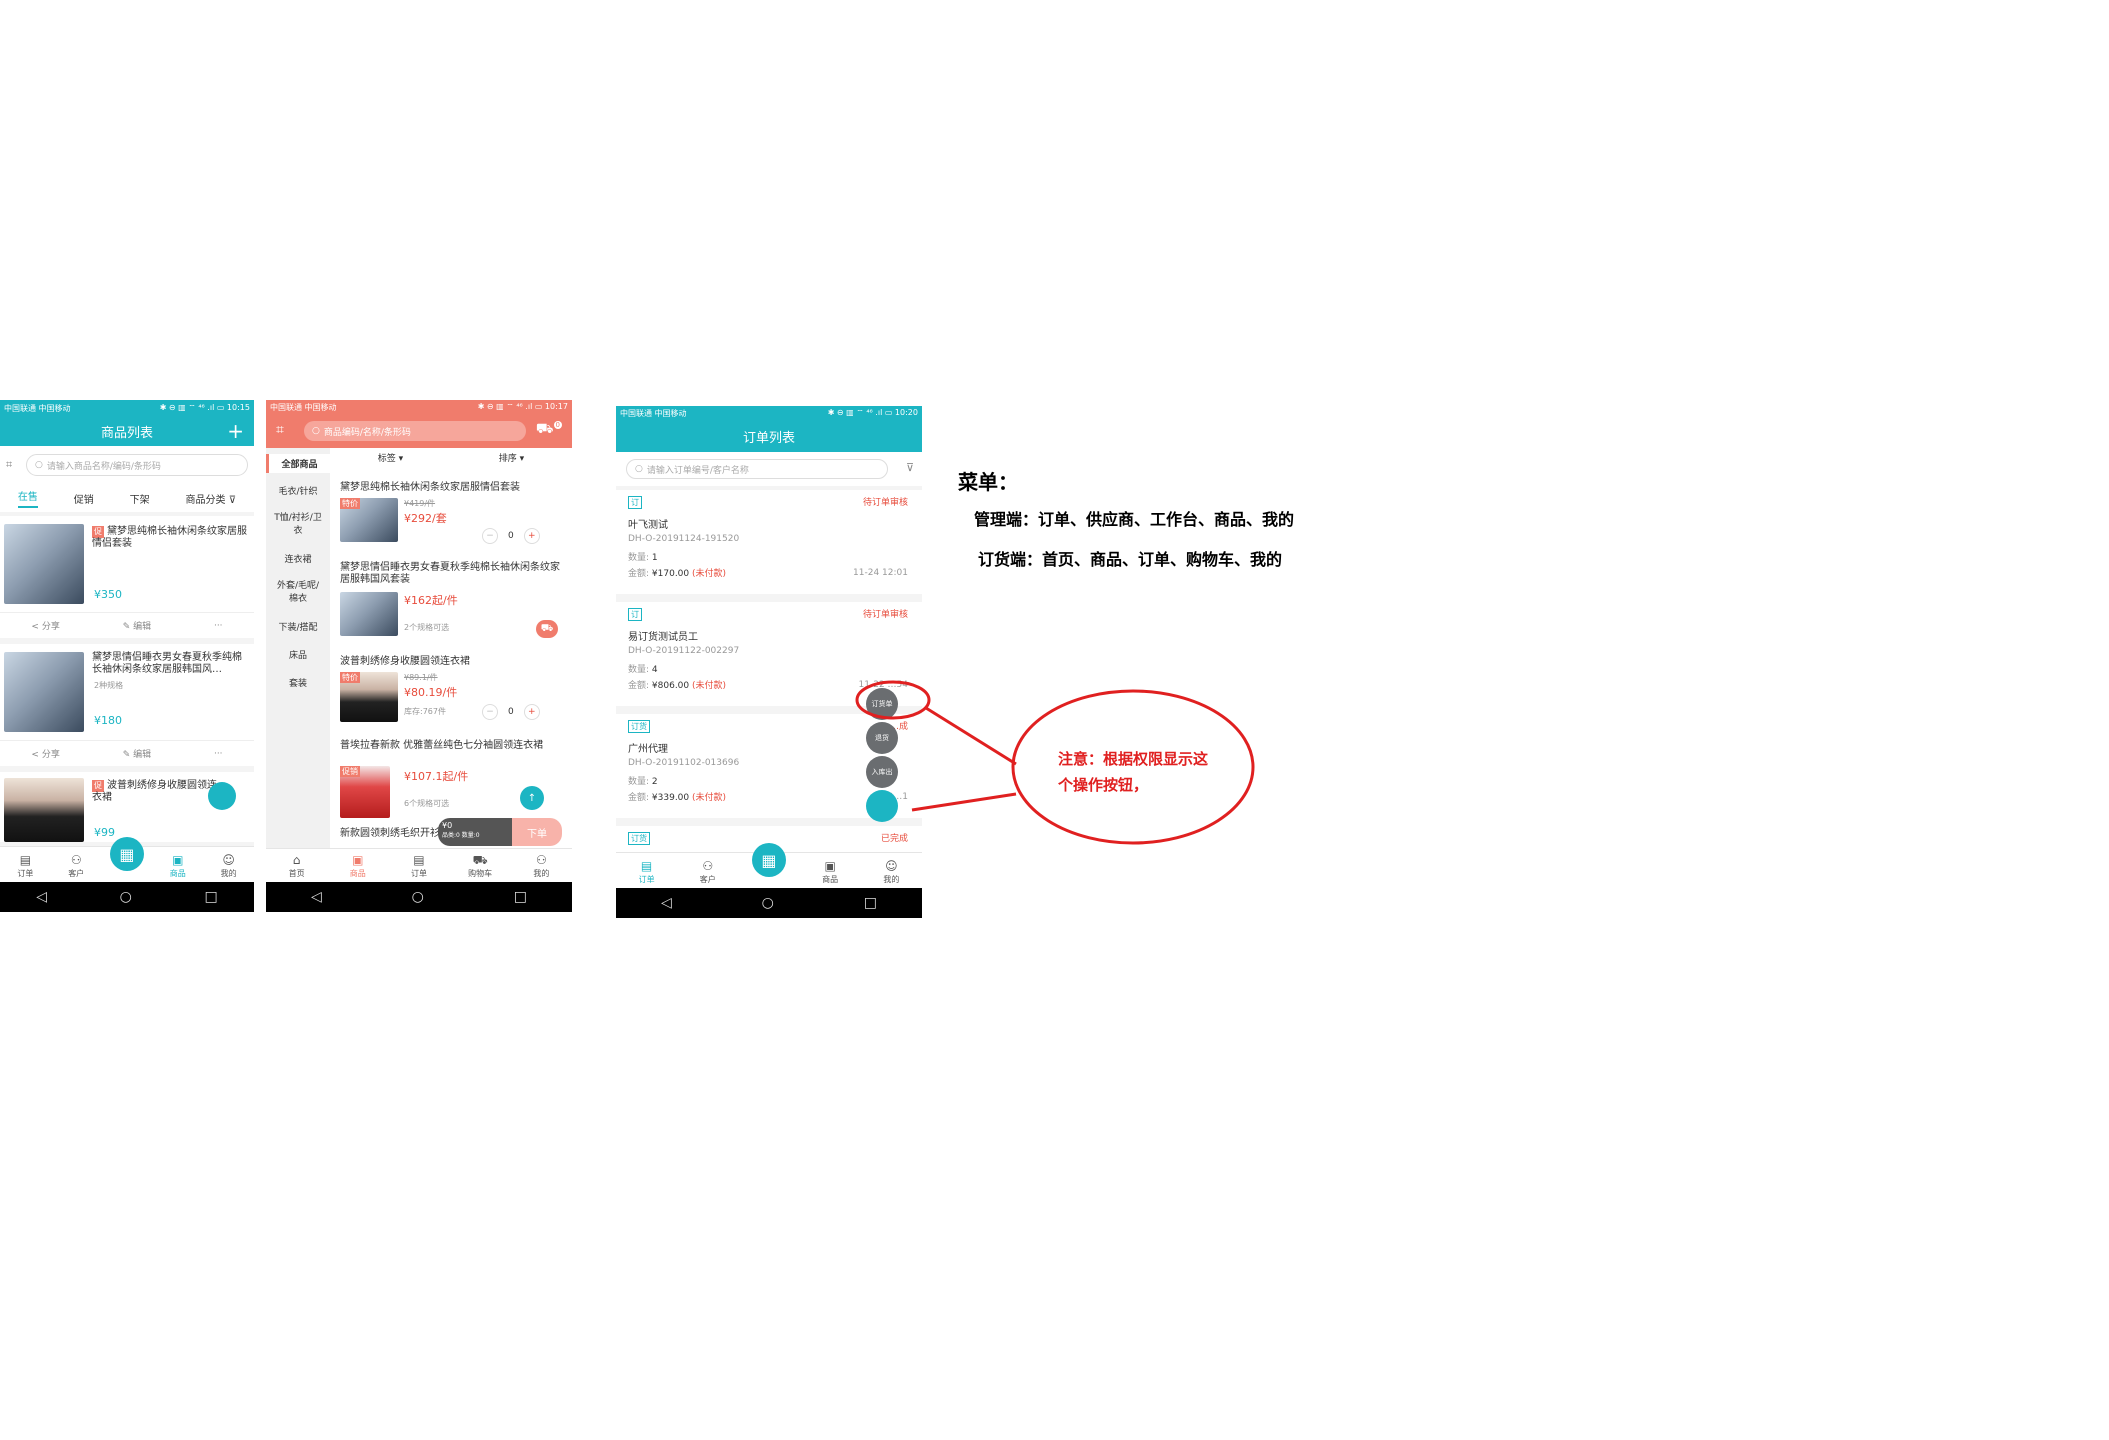 The width and height of the screenshot is (2109, 1440). What do you see at coordinates (757, 469) in the screenshot?
I see `search-input: ○ 请输入订单编号/客户名称` at bounding box center [757, 469].